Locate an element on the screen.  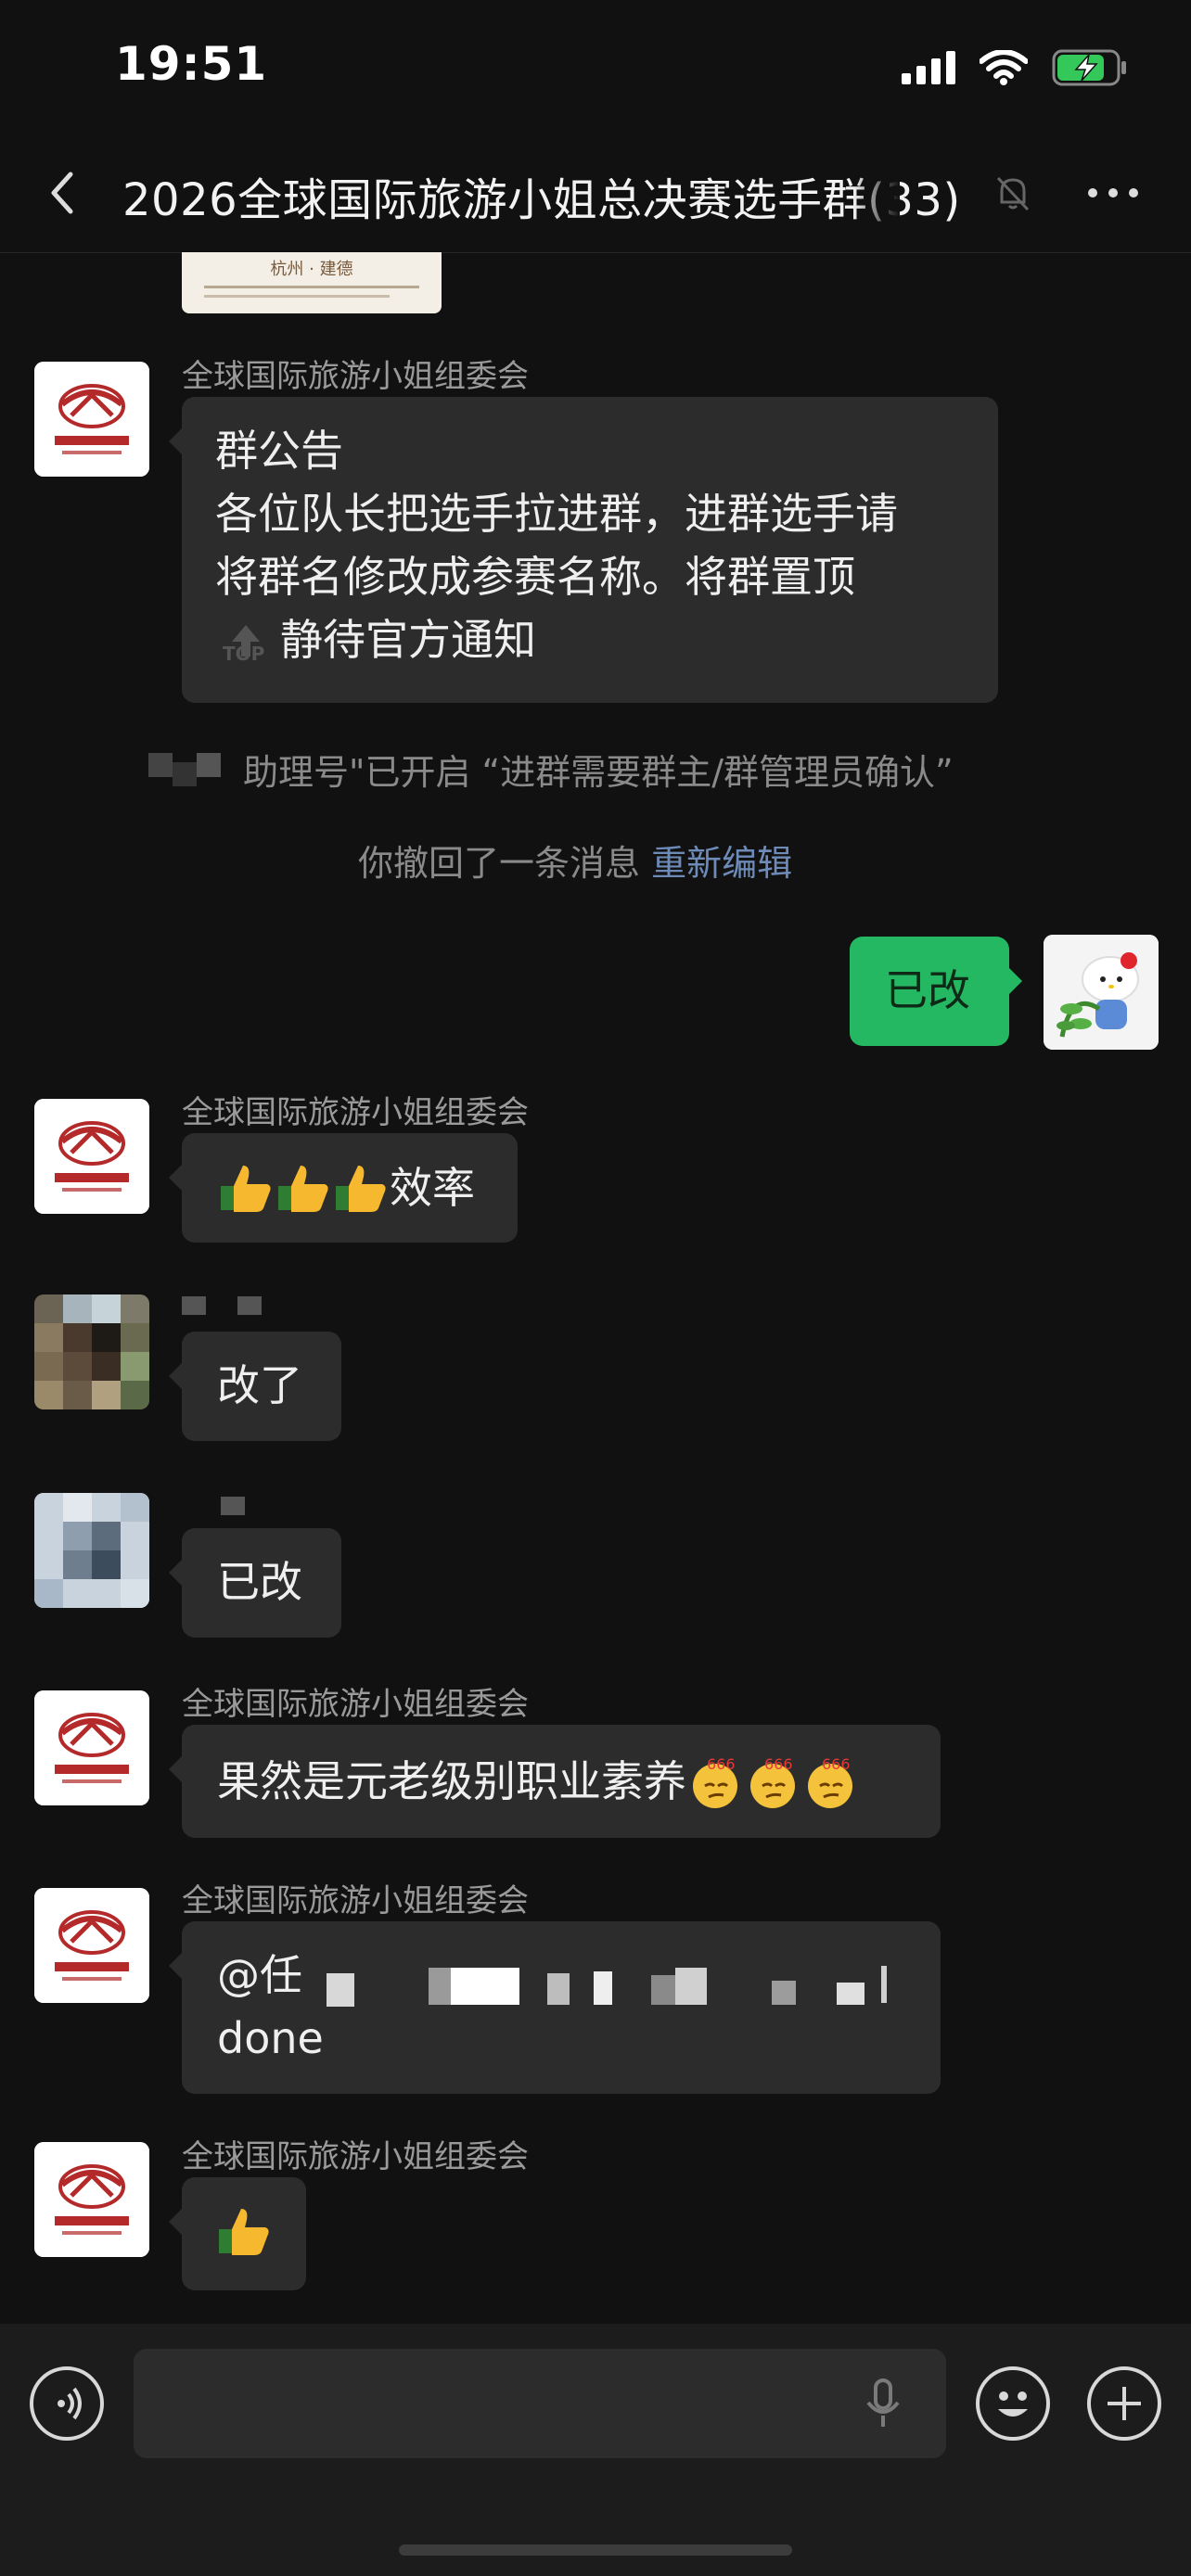
message-bubble: 果然是元老级别职业素养 666 666 666 is located at coordinates (555, 1781).